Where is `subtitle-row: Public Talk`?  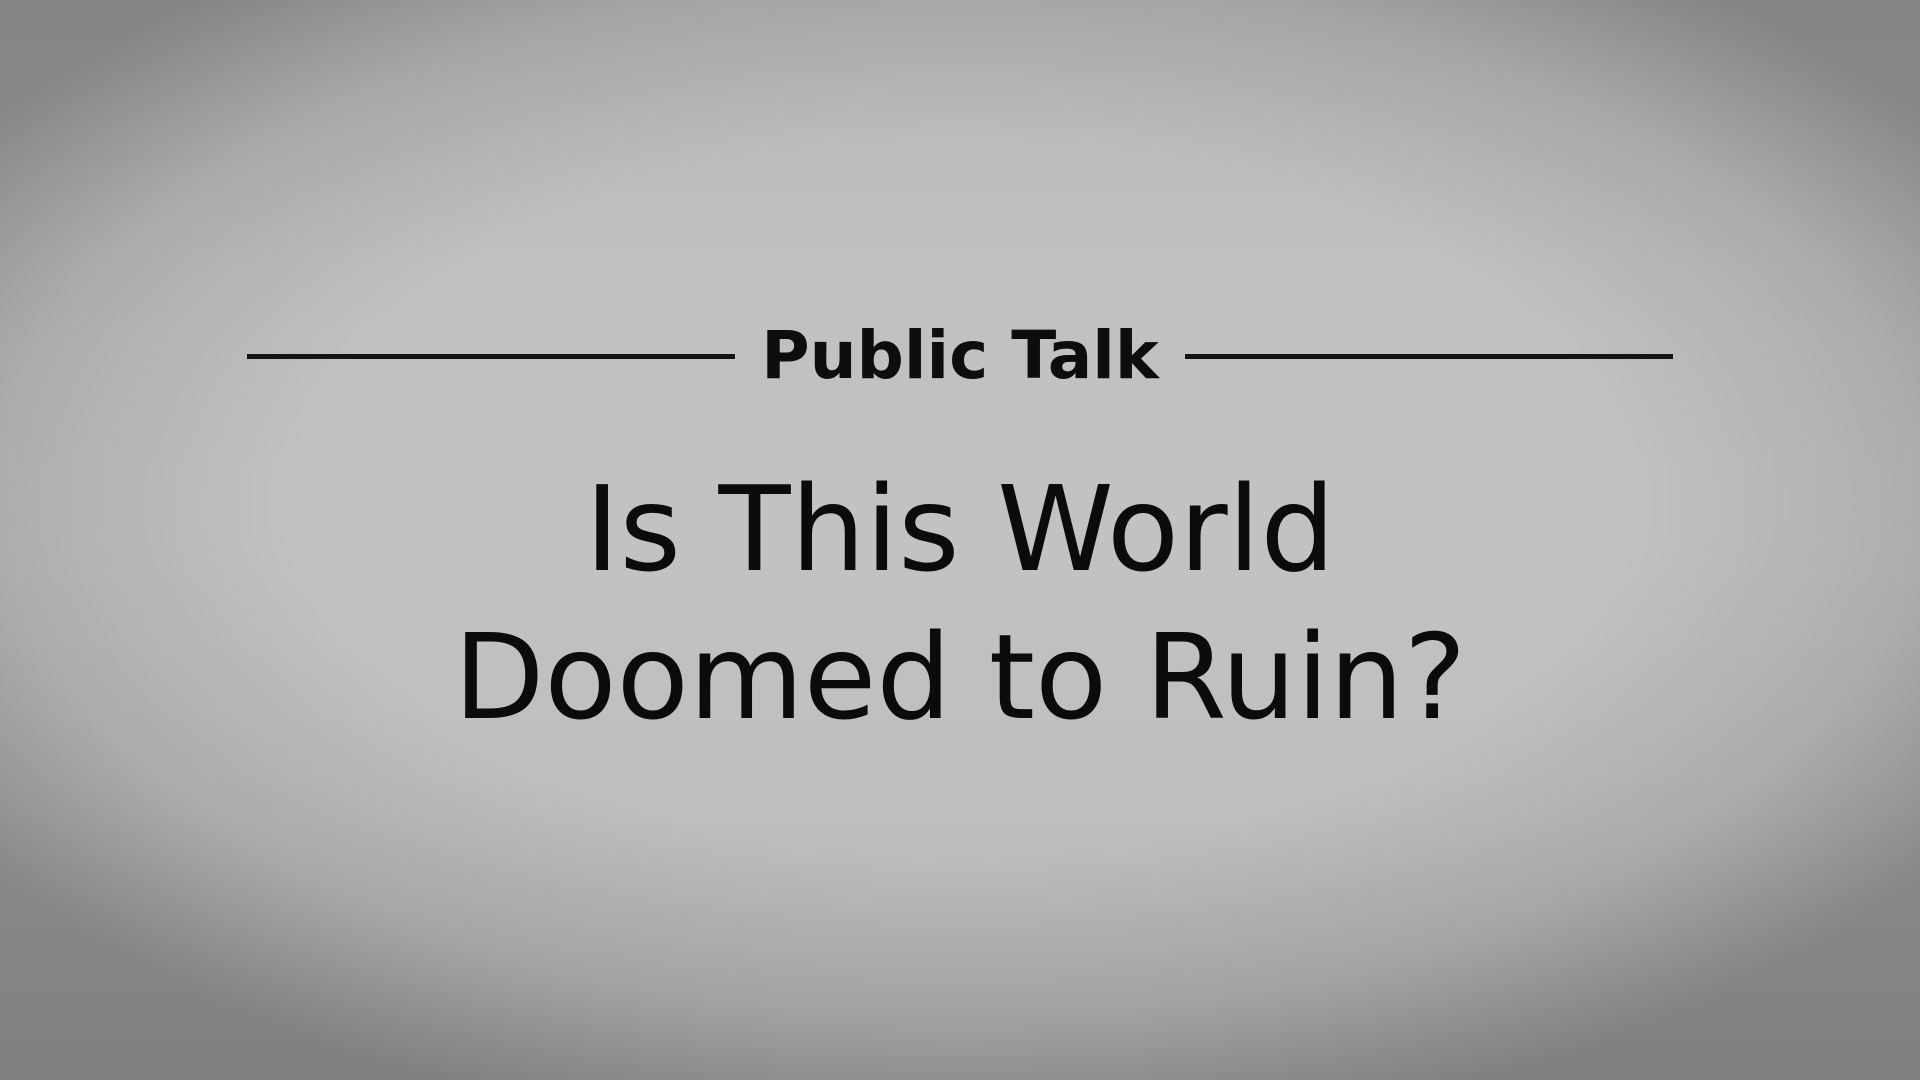 subtitle-row: Public Talk is located at coordinates (960, 355).